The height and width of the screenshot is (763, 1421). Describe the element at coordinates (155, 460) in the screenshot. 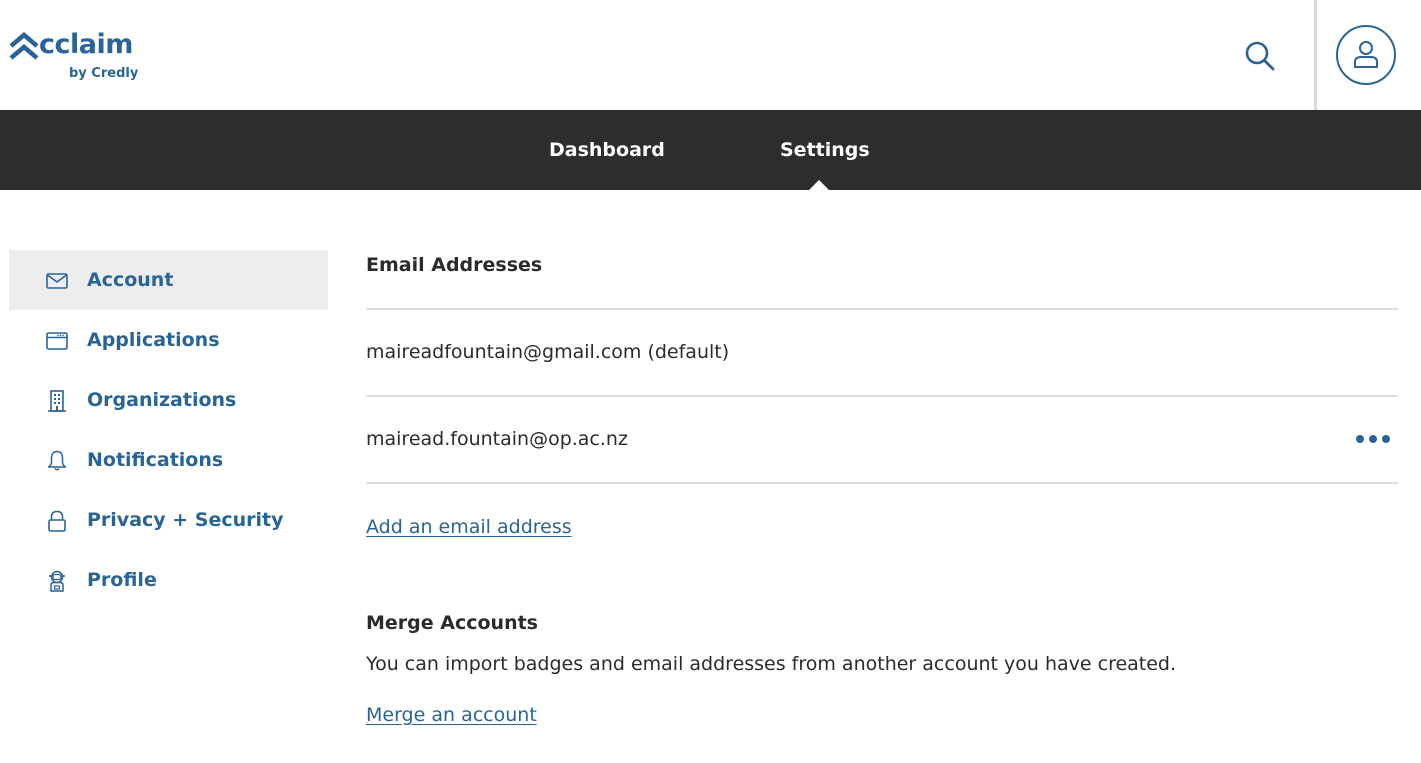

I see `sidebar-item-label: Notifications` at that location.